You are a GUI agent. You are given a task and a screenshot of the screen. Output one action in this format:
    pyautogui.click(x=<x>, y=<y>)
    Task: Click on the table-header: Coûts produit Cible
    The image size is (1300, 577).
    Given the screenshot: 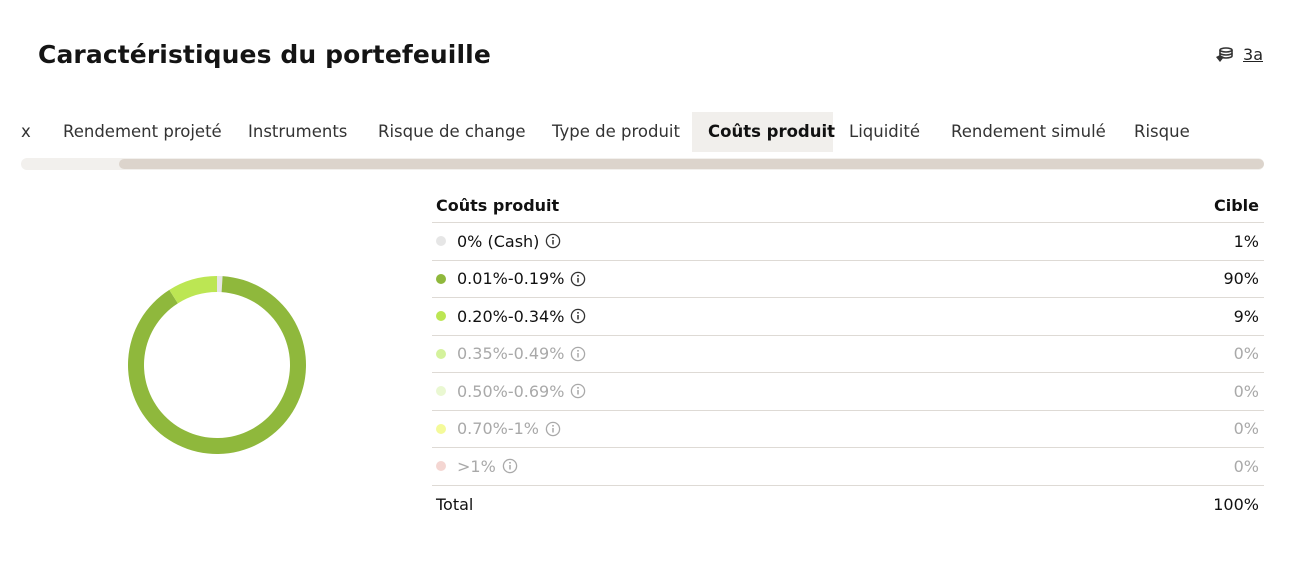 What is the action you would take?
    pyautogui.click(x=848, y=205)
    